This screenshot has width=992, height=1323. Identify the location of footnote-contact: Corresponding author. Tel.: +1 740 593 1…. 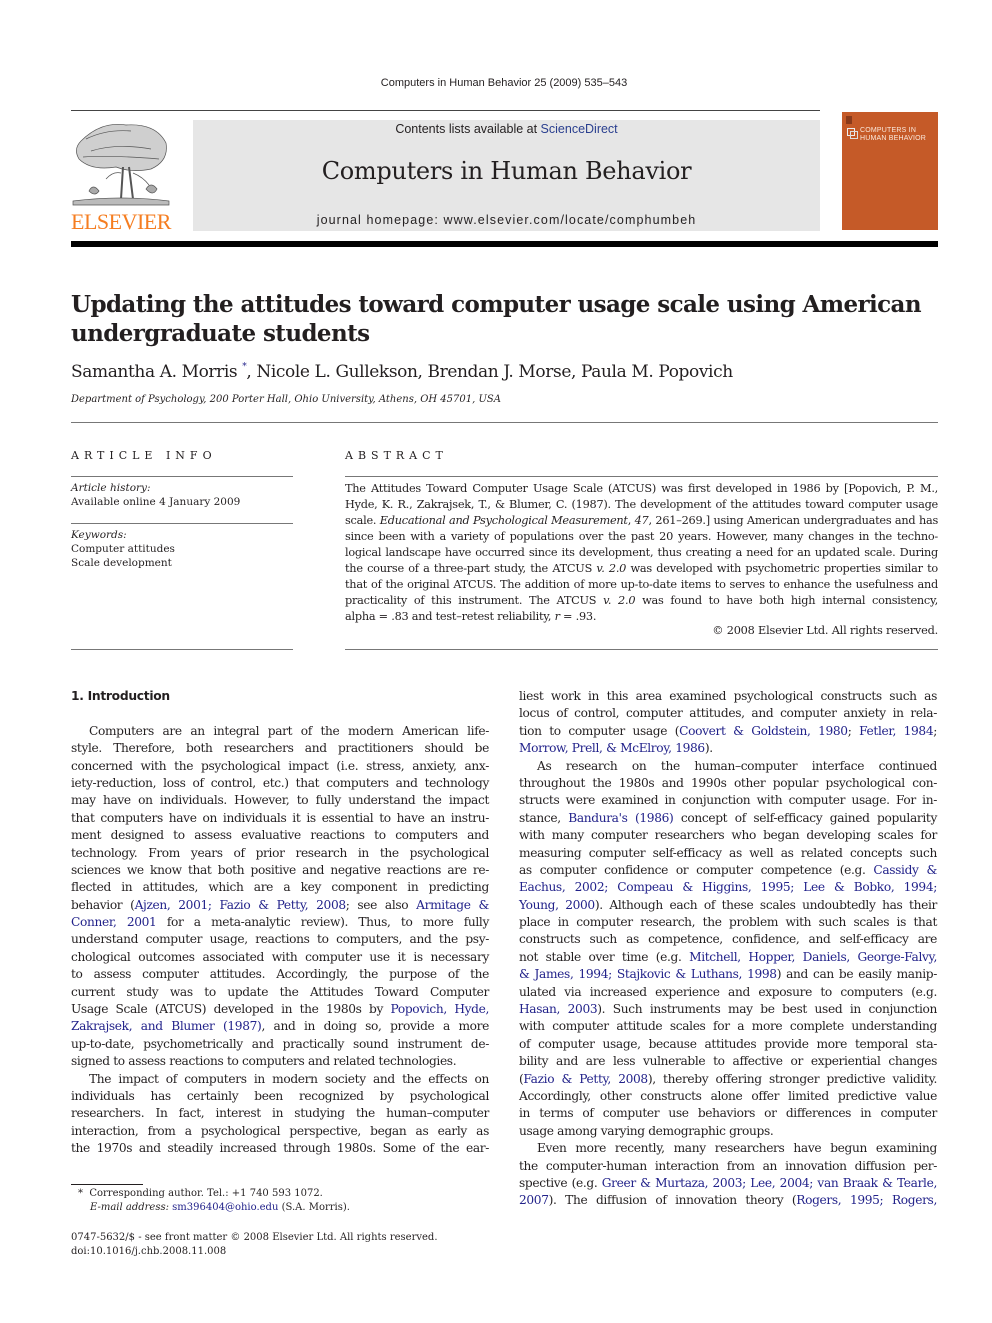
(206, 1193).